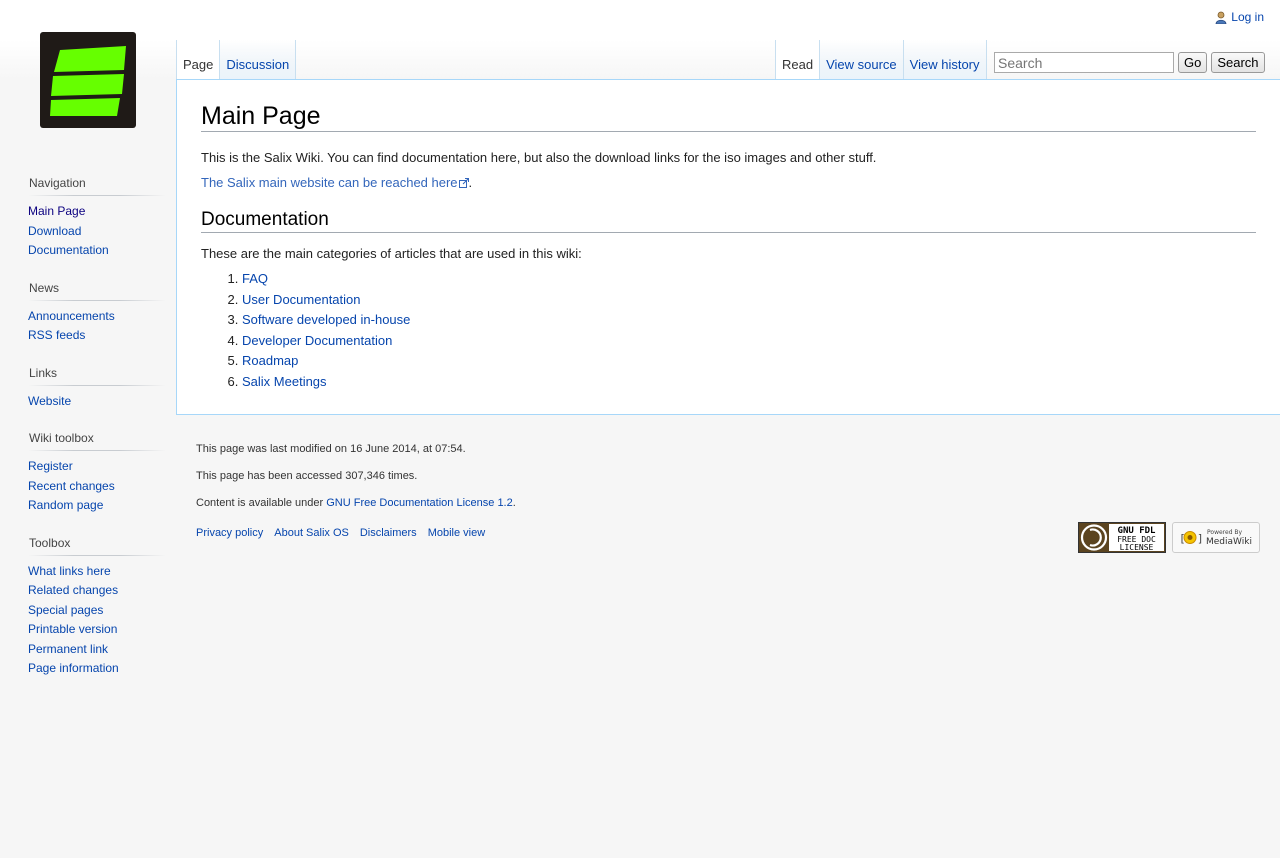 The image size is (1280, 858). Describe the element at coordinates (301, 299) in the screenshot. I see `category-link-user-documentation: User Documentation` at that location.